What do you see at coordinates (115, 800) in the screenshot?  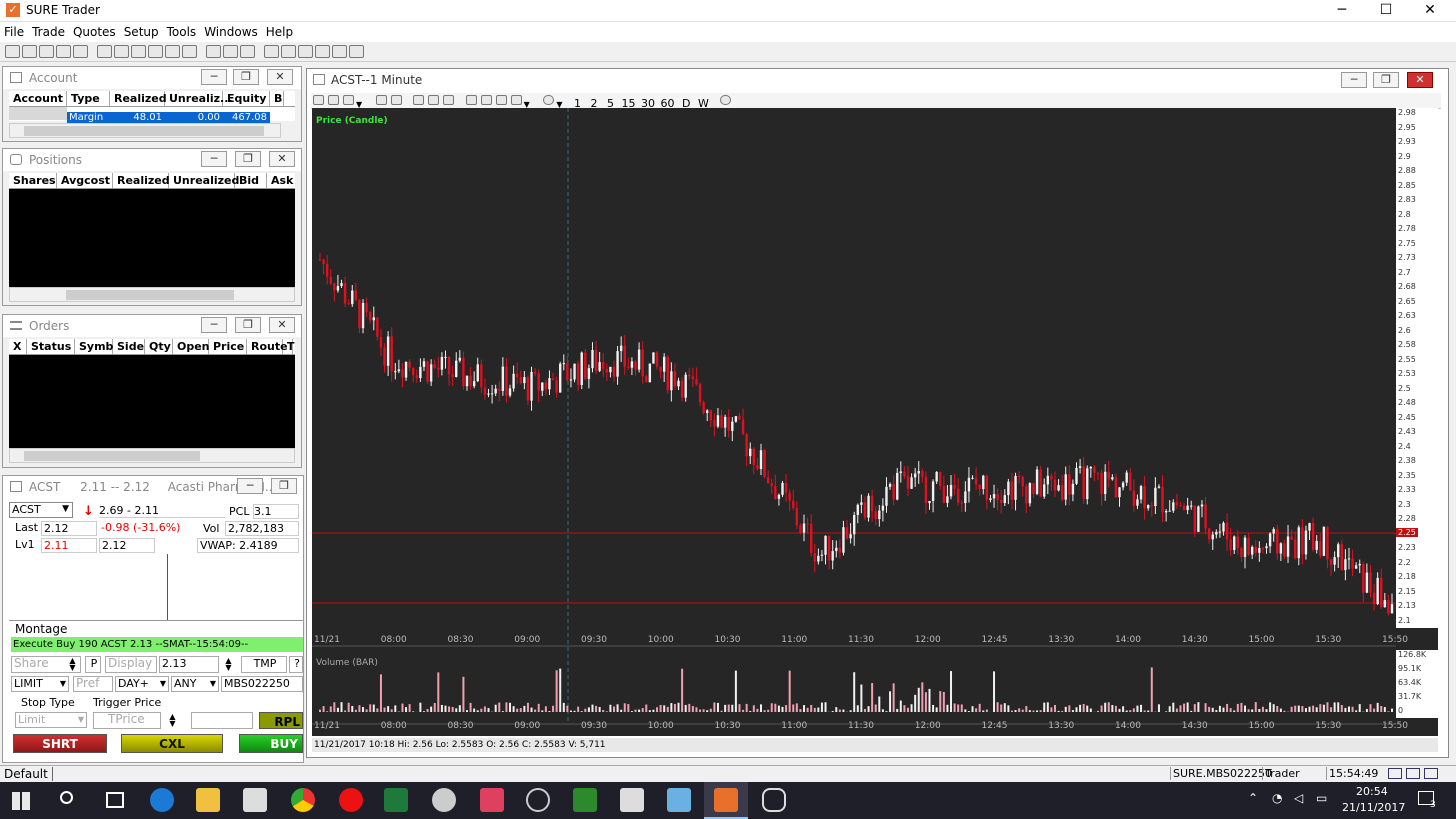 I see `task-view-icon` at bounding box center [115, 800].